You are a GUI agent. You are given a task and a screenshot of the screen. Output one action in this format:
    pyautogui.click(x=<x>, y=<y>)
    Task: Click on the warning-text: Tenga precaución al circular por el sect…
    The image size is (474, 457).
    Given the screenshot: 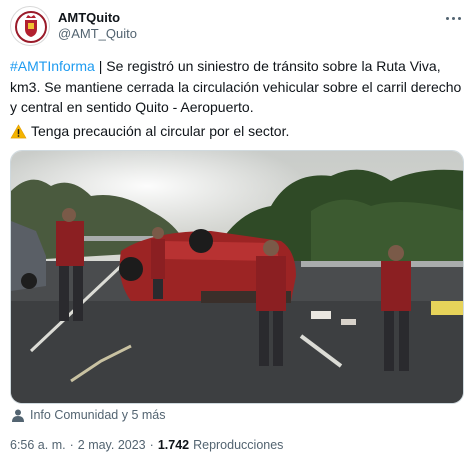 What is the action you would take?
    pyautogui.click(x=160, y=131)
    